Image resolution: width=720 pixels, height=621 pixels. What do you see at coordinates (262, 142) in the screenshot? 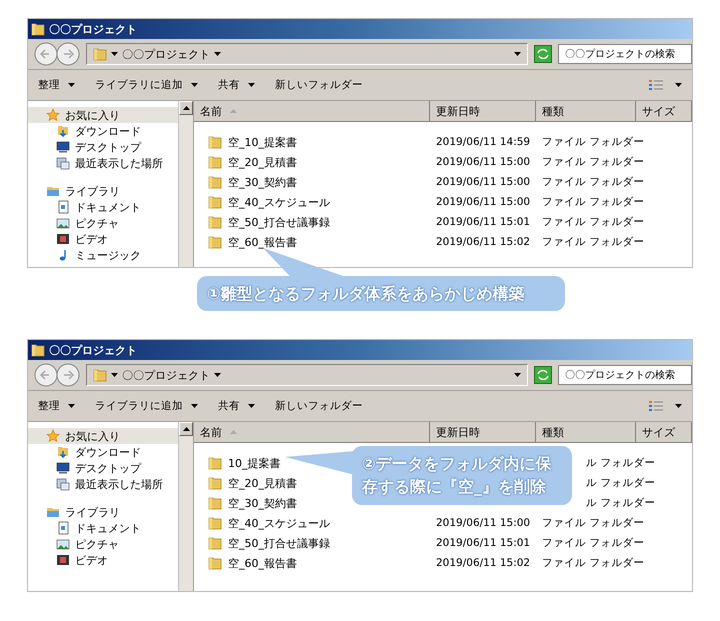
I see `folder-name: 空_10_提案書` at bounding box center [262, 142].